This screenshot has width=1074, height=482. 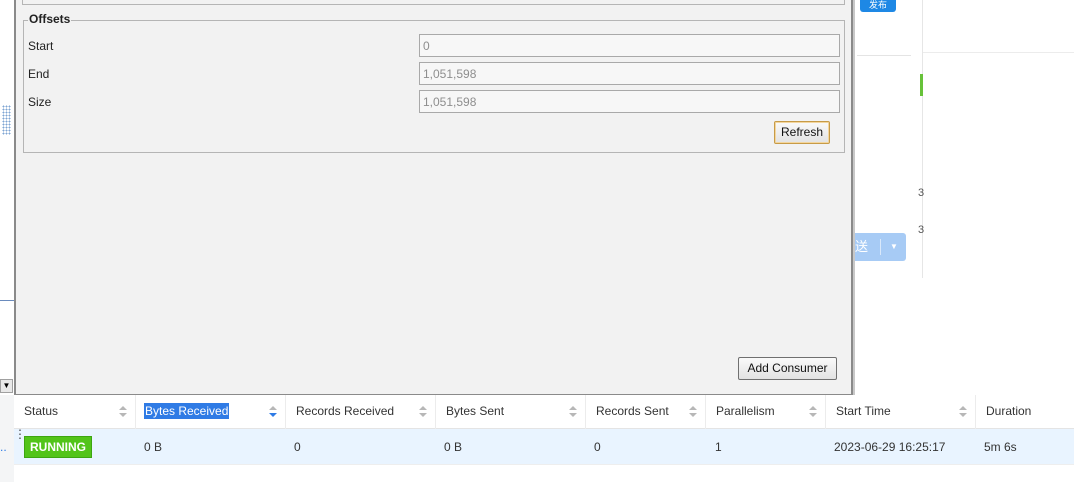 What do you see at coordinates (297, 447) in the screenshot?
I see `cell-records-received: 0` at bounding box center [297, 447].